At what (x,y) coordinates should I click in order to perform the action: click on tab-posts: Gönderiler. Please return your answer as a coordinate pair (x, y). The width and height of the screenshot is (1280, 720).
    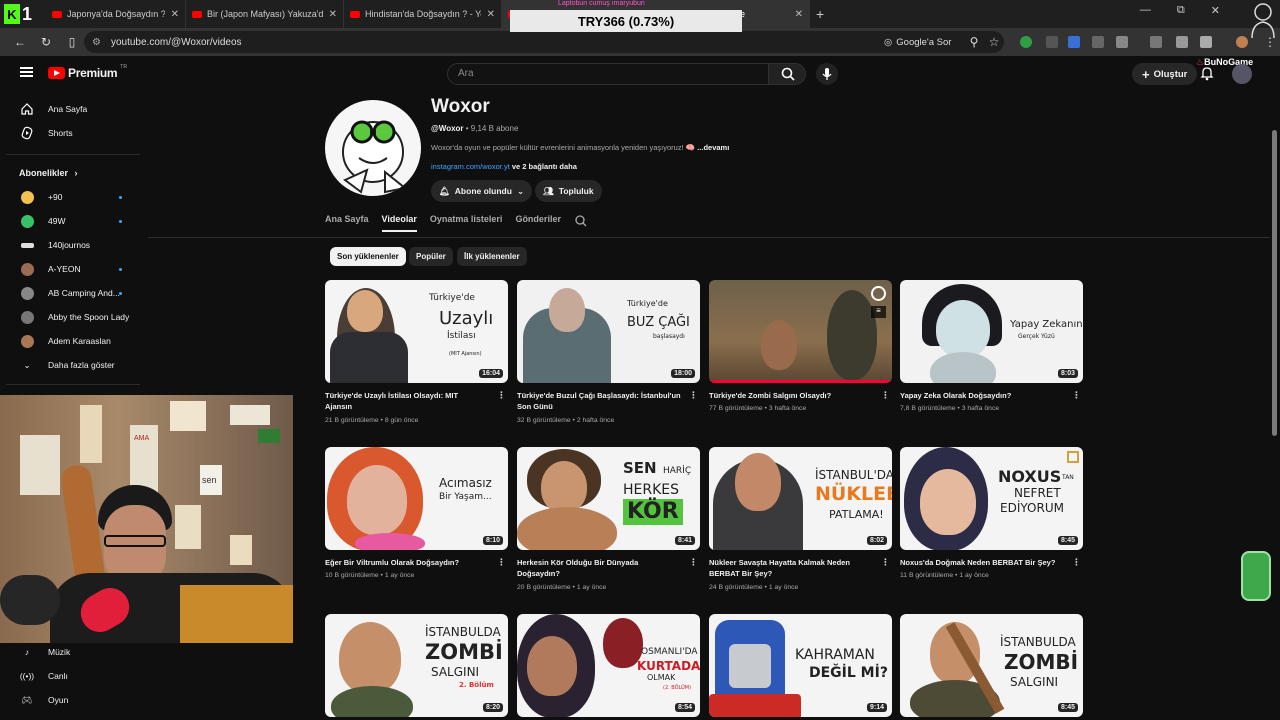
    Looking at the image, I should click on (538, 223).